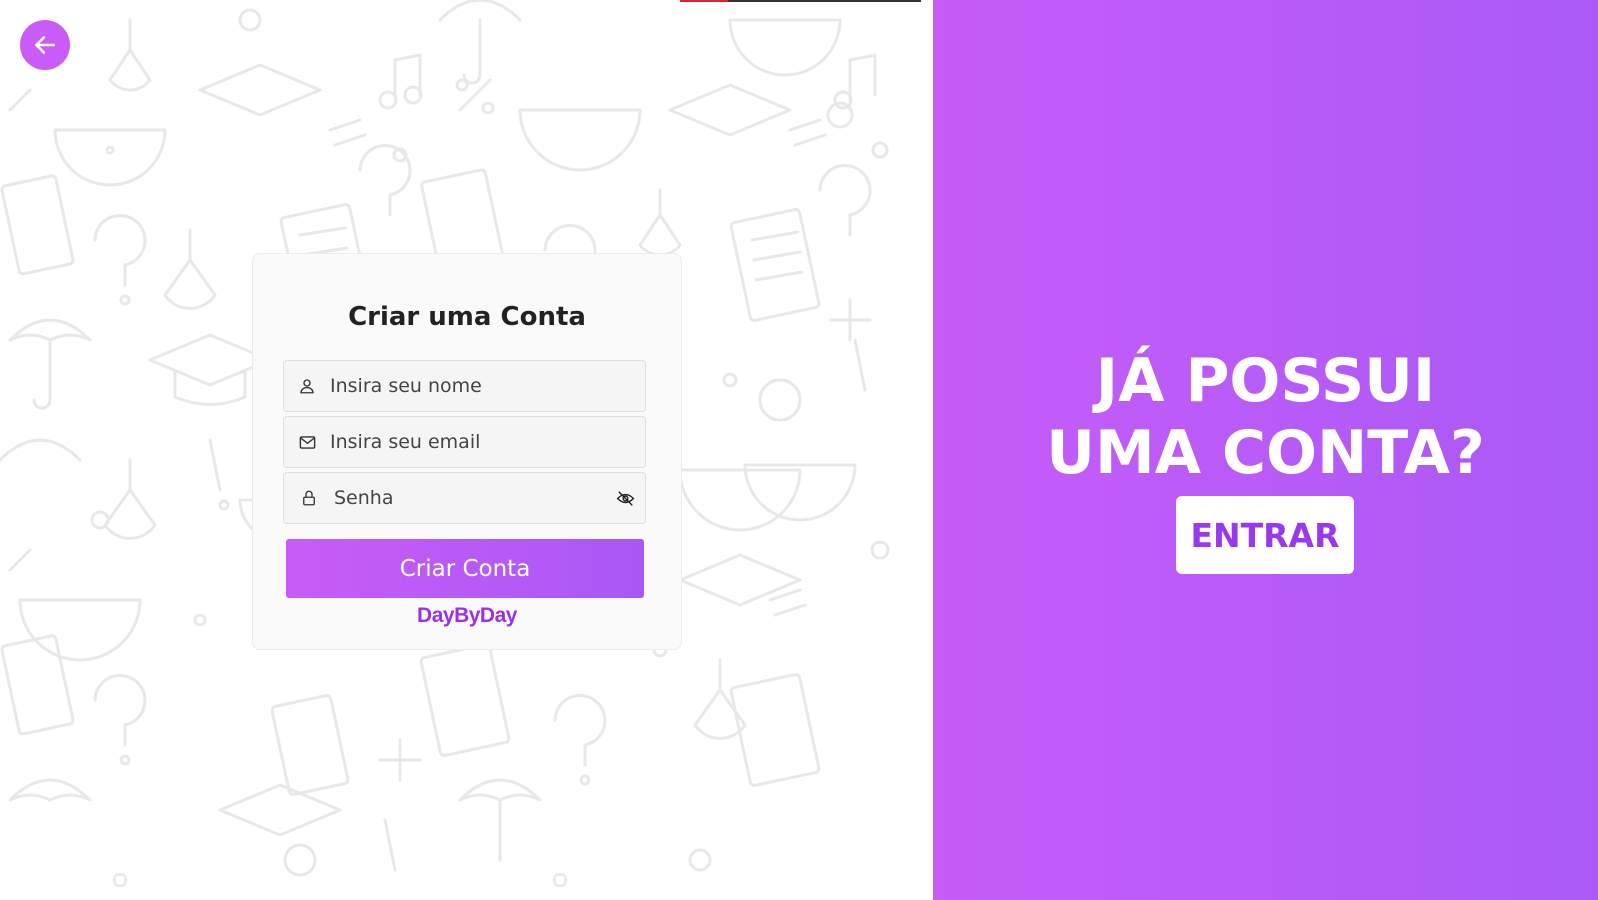  I want to click on back-button, so click(45, 45).